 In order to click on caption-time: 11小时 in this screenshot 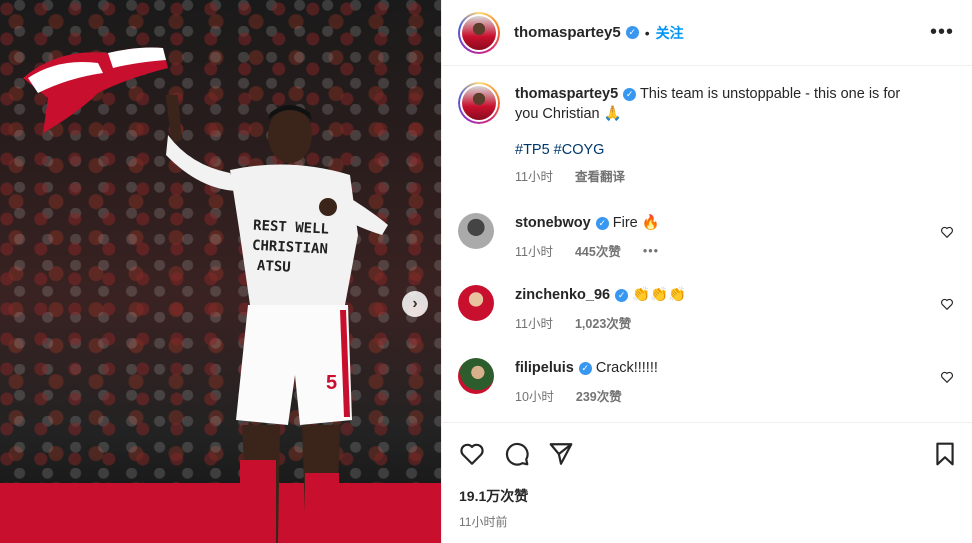, I will do `click(534, 177)`.